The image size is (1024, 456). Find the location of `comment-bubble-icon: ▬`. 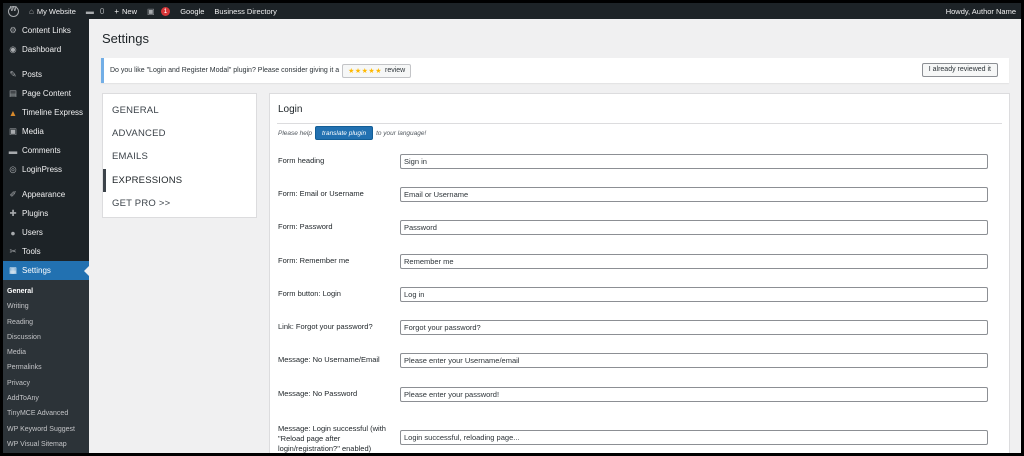

comment-bubble-icon: ▬ is located at coordinates (89, 11).